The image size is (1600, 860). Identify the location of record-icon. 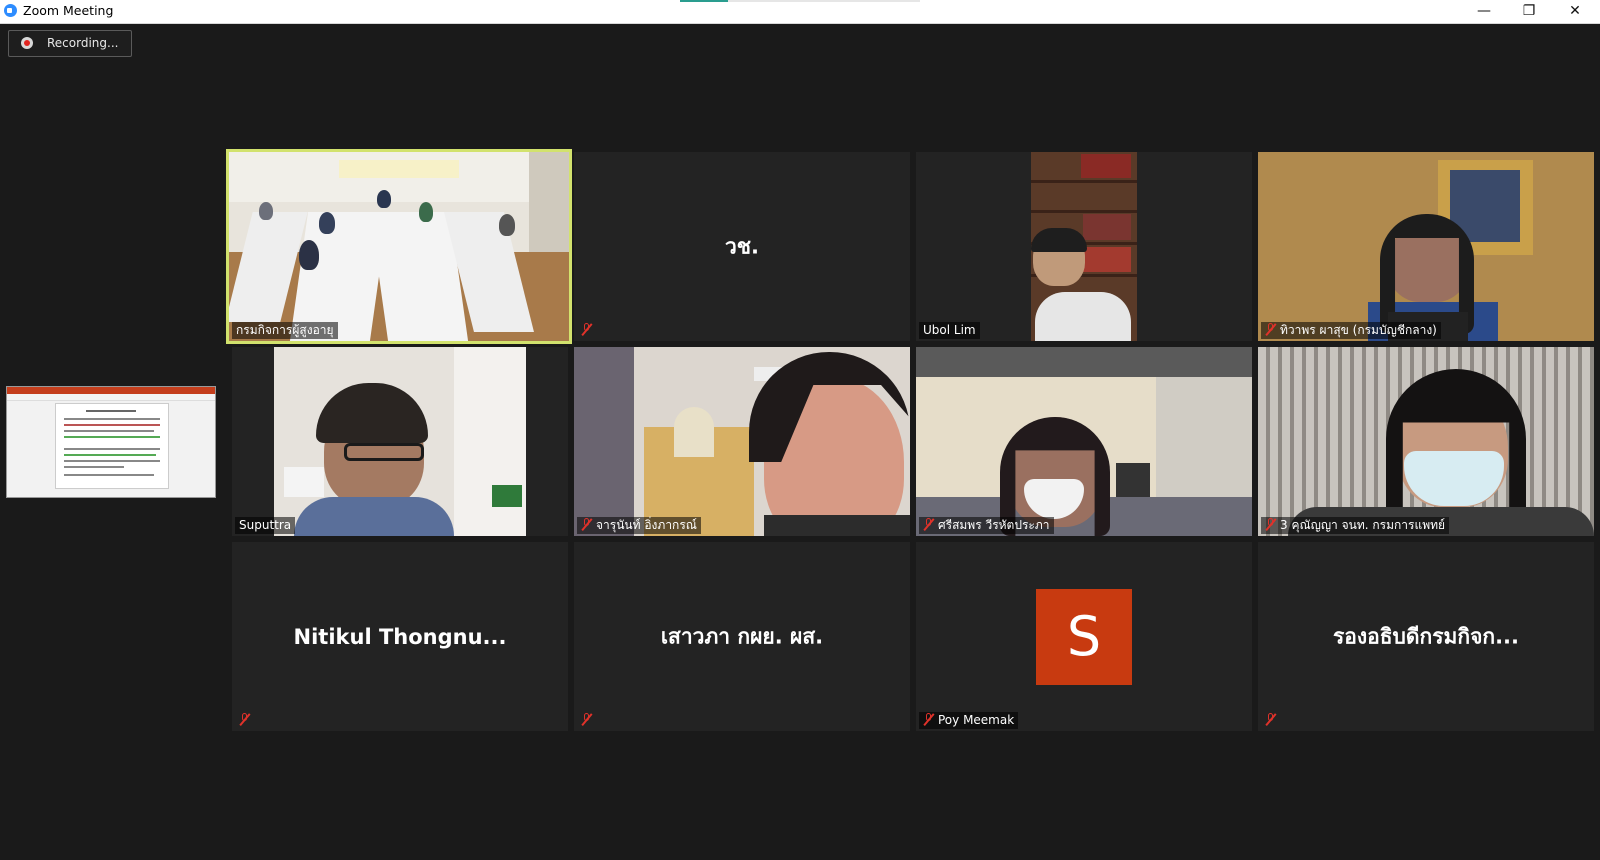
(27, 43).